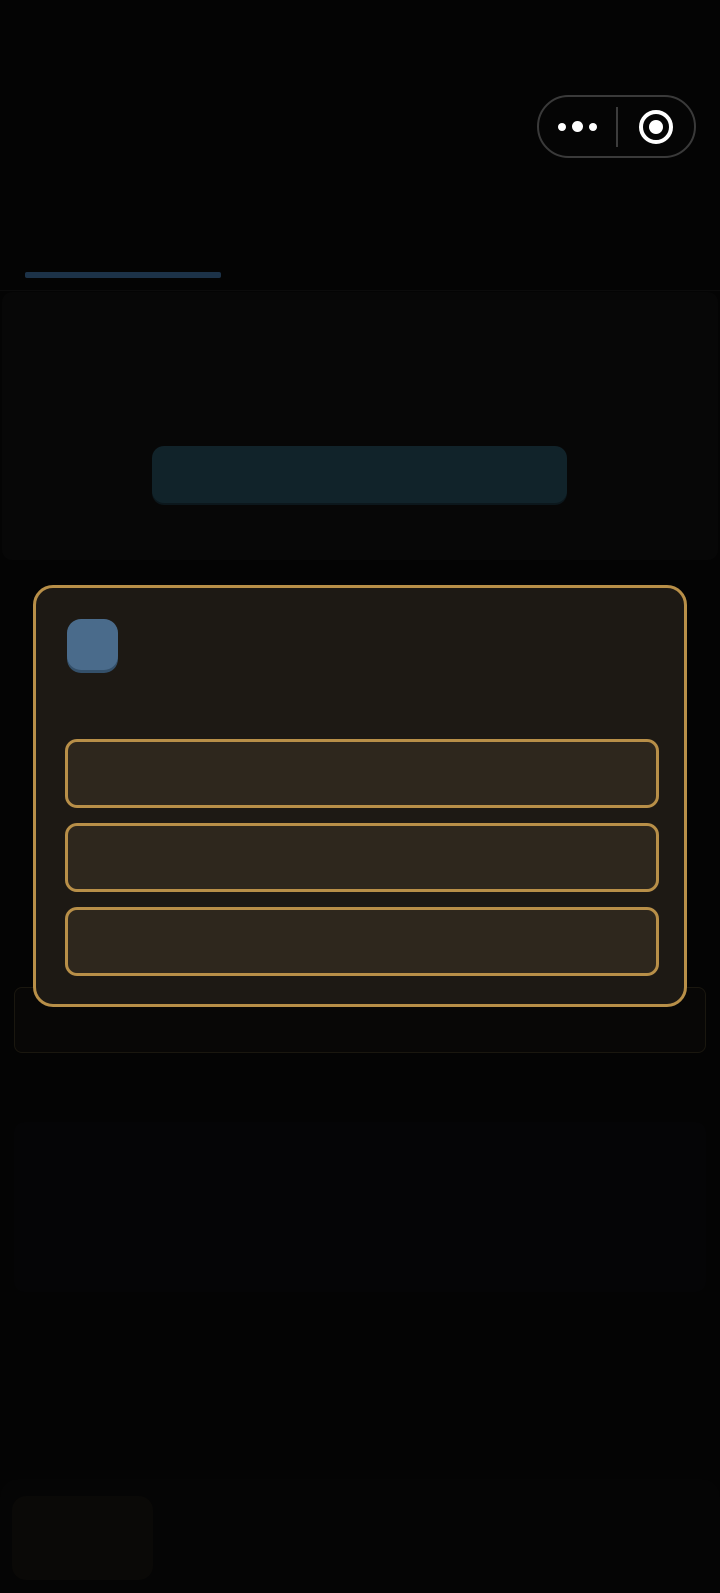 The width and height of the screenshot is (720, 1593). Describe the element at coordinates (360, 1207) in the screenshot. I see `content-section` at that location.